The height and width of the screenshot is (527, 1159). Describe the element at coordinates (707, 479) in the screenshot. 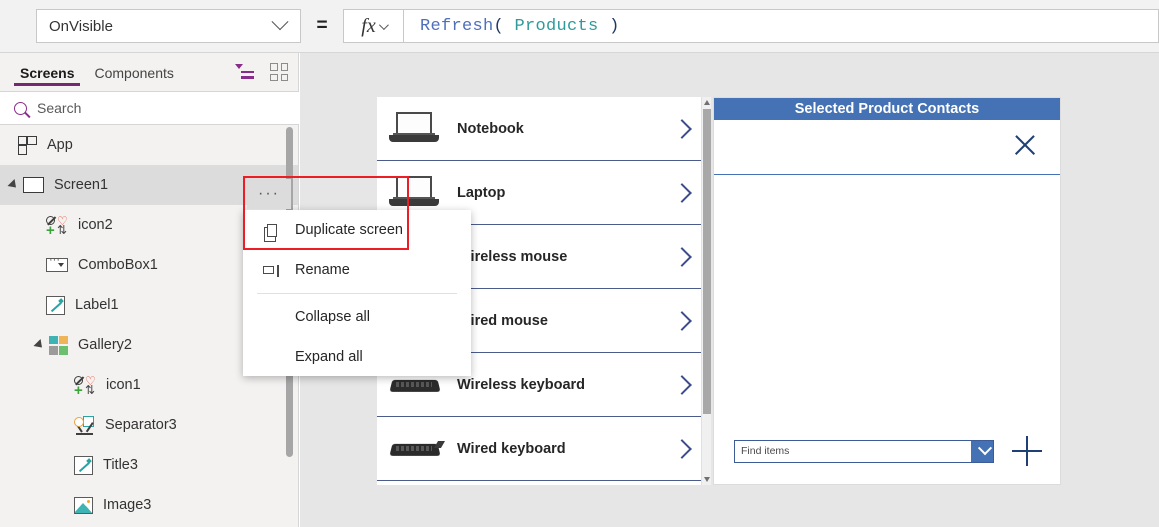

I see `scroll-down-arrow-icon` at that location.